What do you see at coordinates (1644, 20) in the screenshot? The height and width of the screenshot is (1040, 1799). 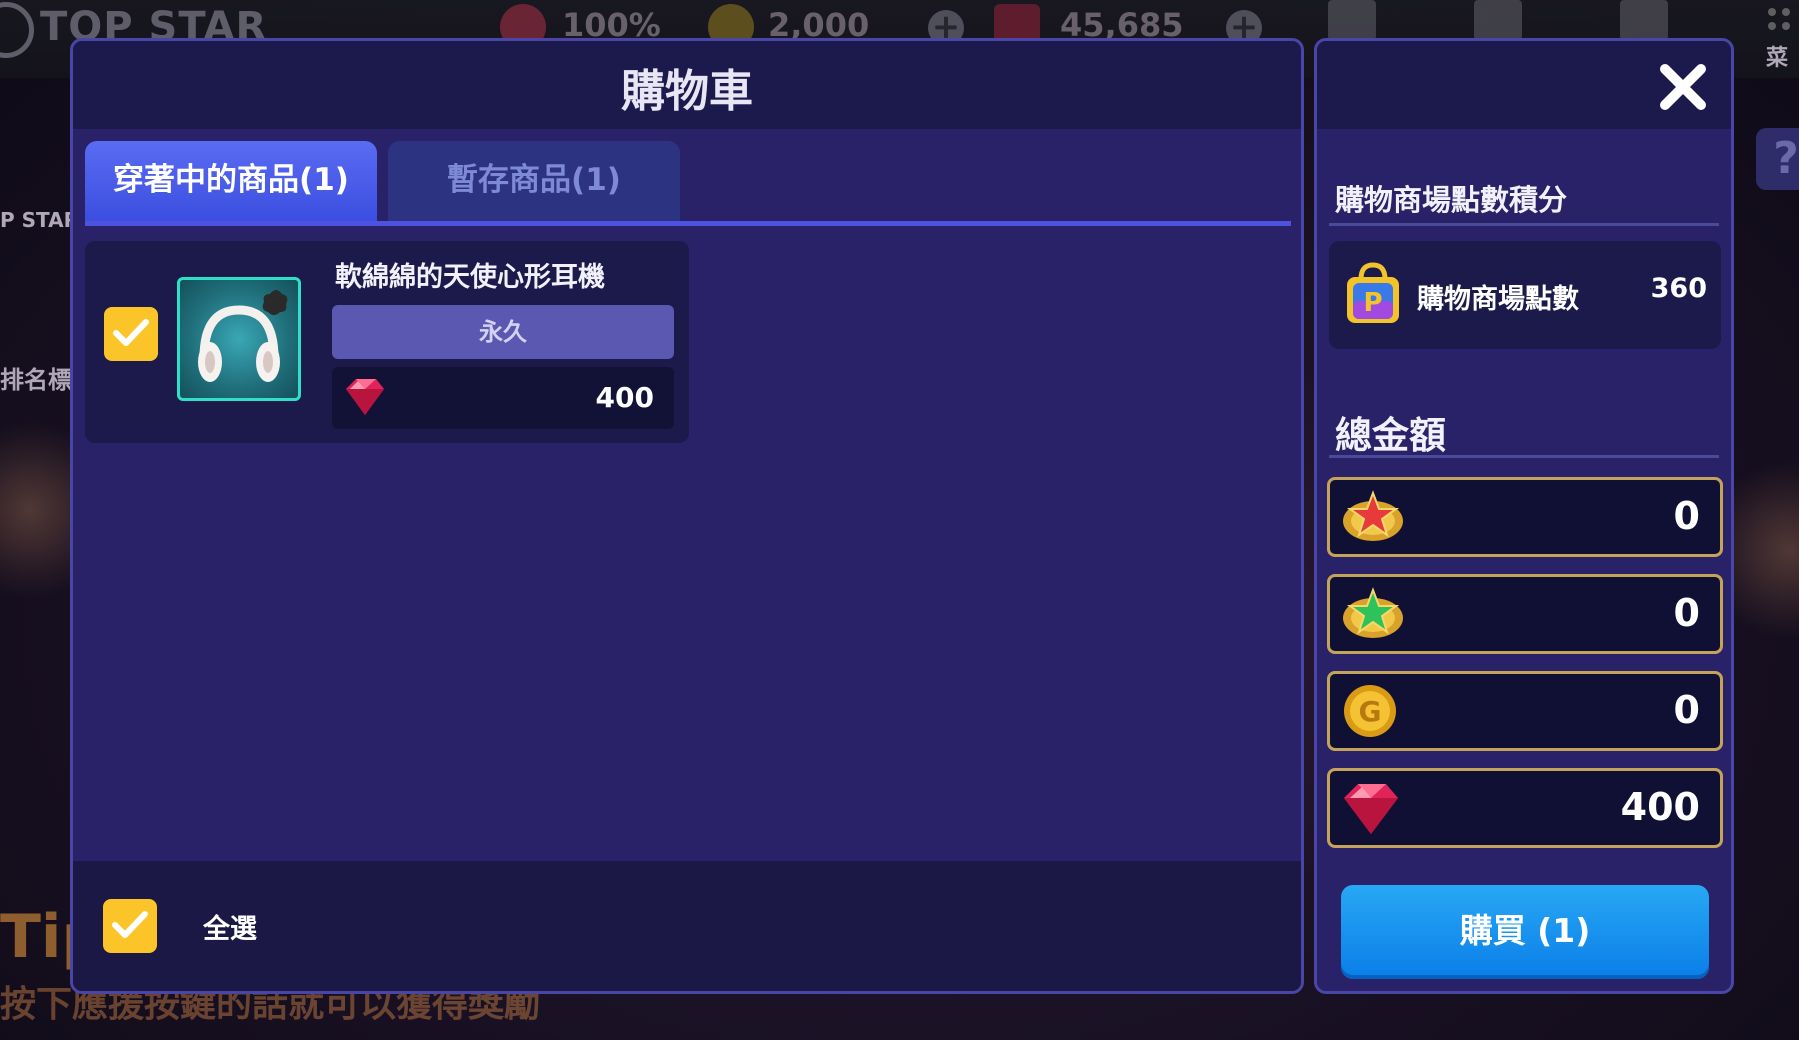 I see `shop-icon` at bounding box center [1644, 20].